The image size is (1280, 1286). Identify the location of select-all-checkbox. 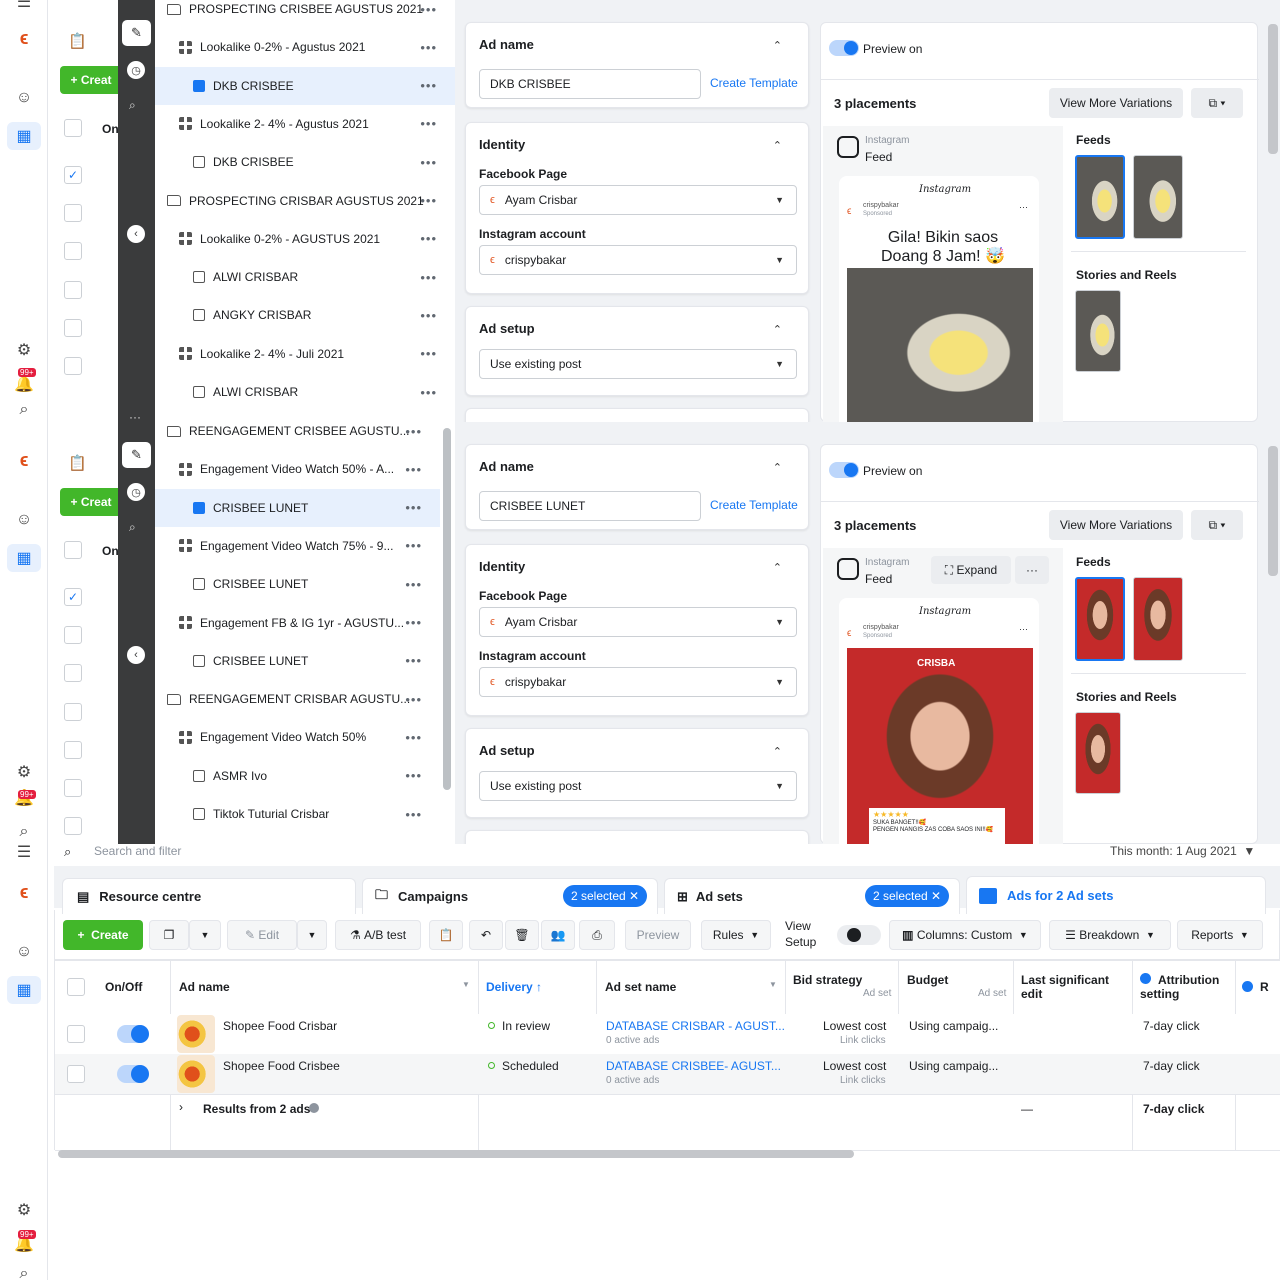
(76, 987).